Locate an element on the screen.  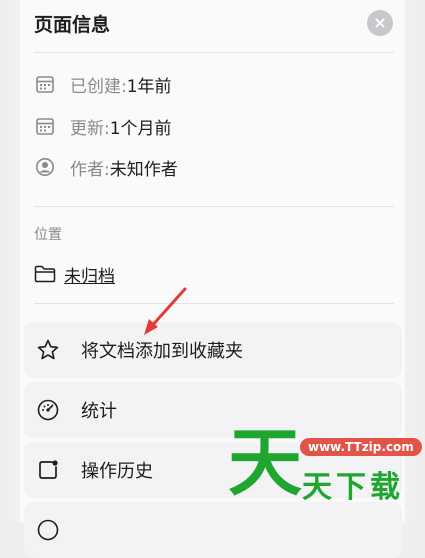
history-icon is located at coordinates (48, 470).